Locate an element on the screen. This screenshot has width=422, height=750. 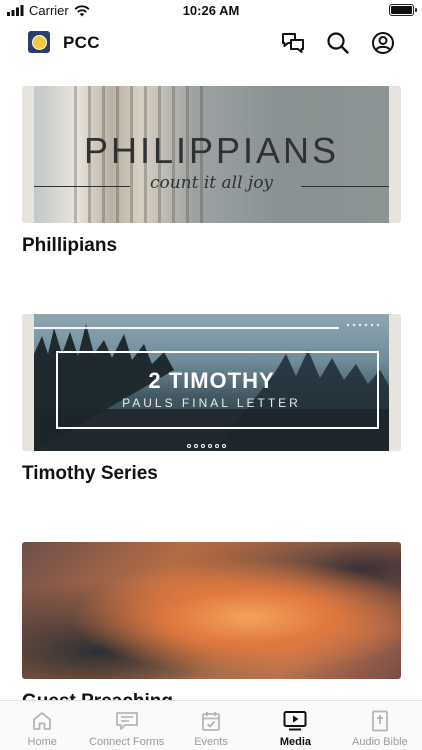
chat-icon is located at coordinates (293, 43).